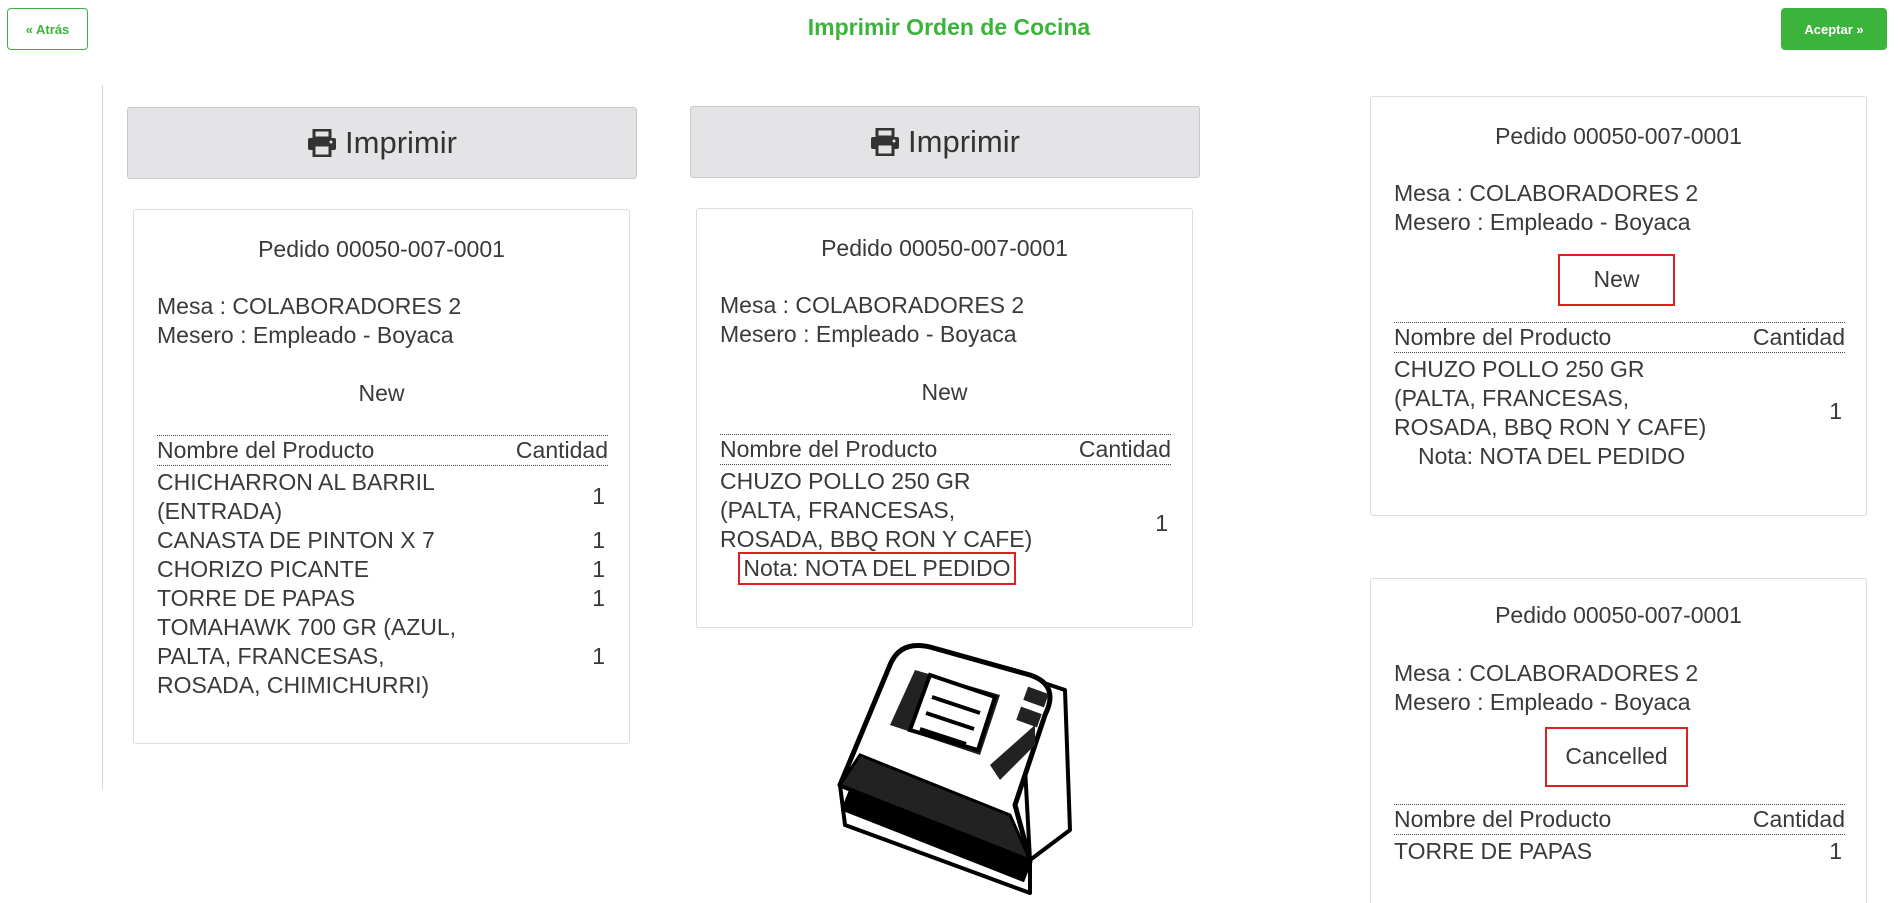 This screenshot has width=1898, height=903. I want to click on page-title: Imprimir Orden de Cocina, so click(949, 27).